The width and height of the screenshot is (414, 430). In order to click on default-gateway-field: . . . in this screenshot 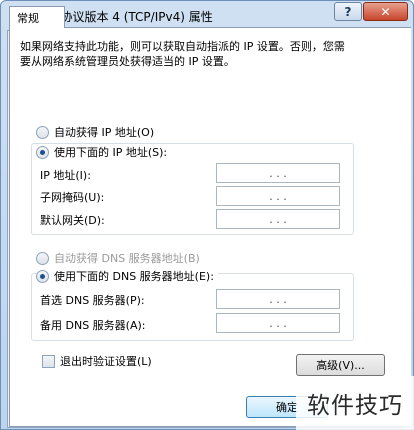, I will do `click(278, 219)`.